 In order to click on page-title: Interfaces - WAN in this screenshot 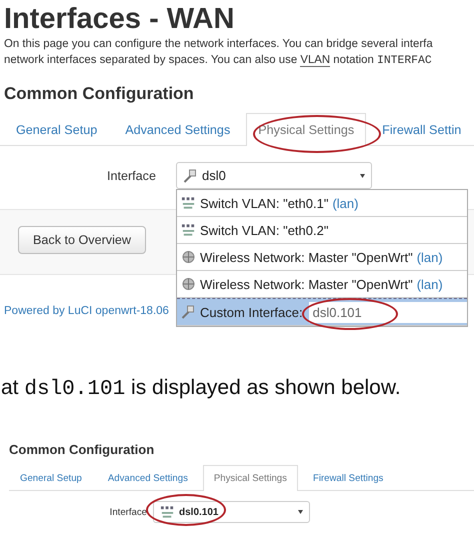, I will do `click(119, 19)`.